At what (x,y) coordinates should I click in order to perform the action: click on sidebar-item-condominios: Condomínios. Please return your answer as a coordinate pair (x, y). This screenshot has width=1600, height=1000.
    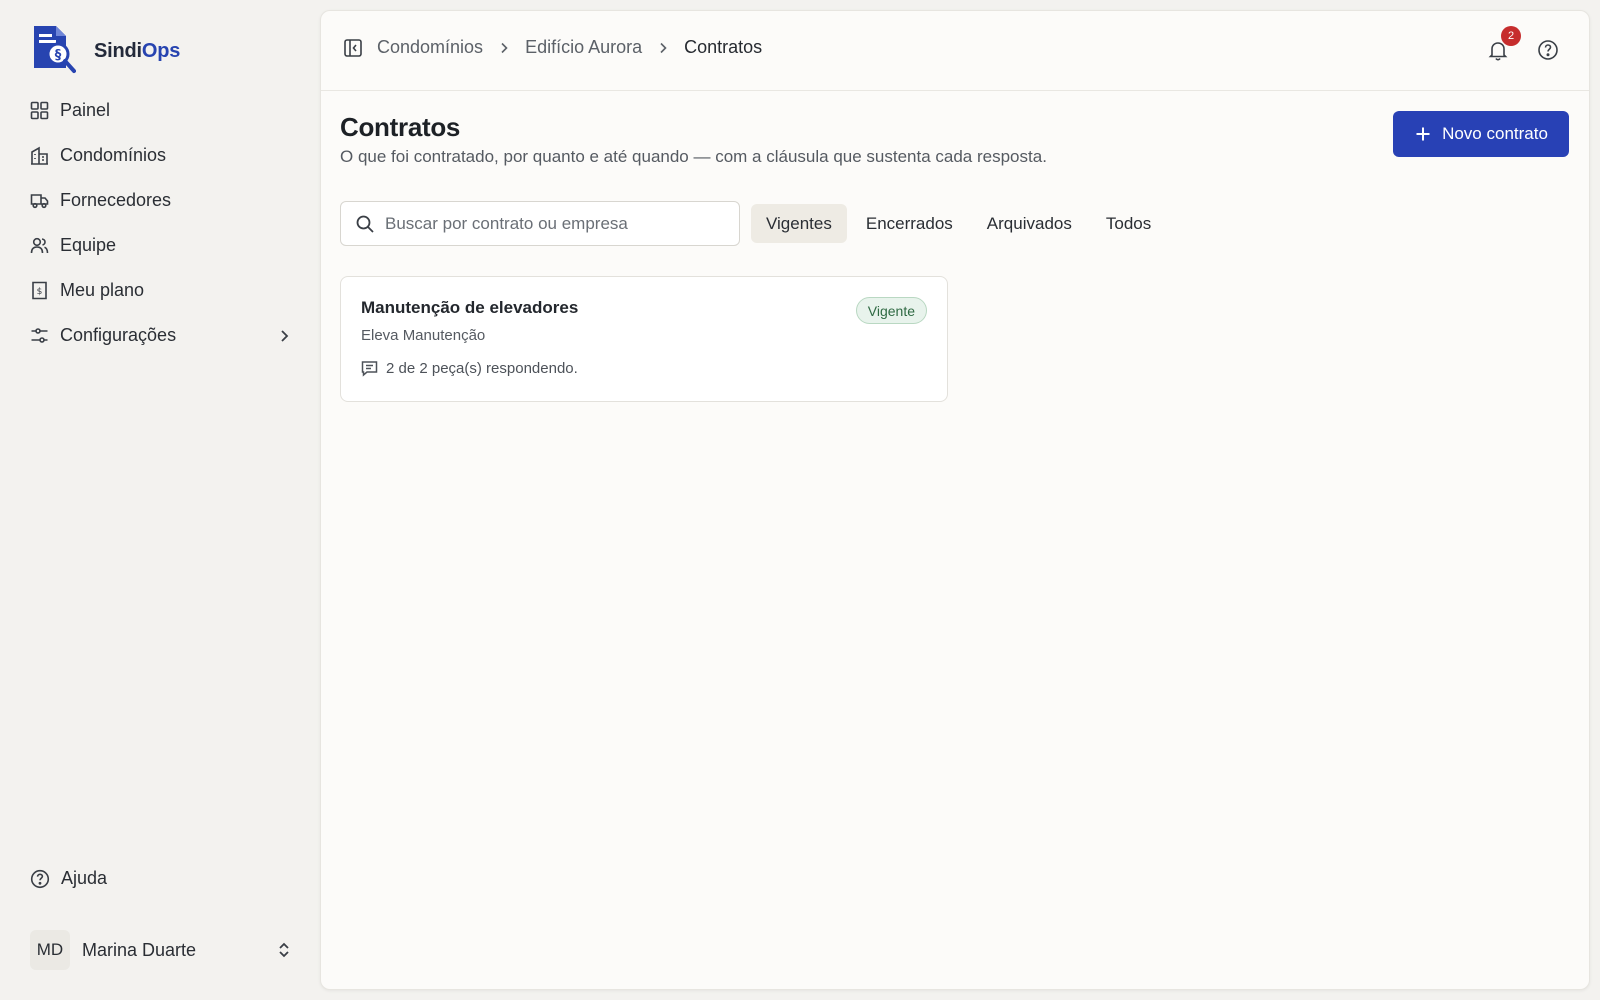
    Looking at the image, I should click on (161, 155).